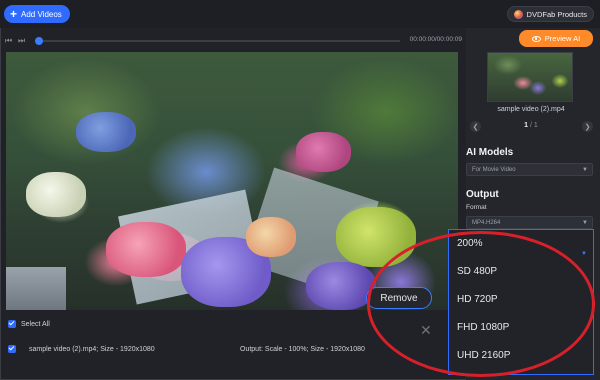 The width and height of the screenshot is (600, 380). I want to click on preview-ai-label: Preview AI, so click(562, 38).